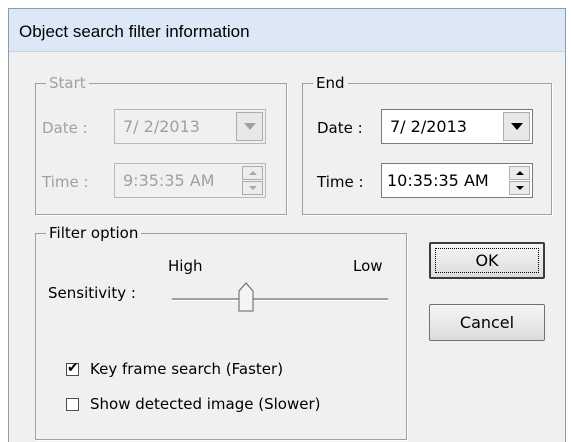 This screenshot has height=442, width=572. Describe the element at coordinates (205, 404) in the screenshot. I see `show-detected-label: Show detected image (Slower)` at that location.